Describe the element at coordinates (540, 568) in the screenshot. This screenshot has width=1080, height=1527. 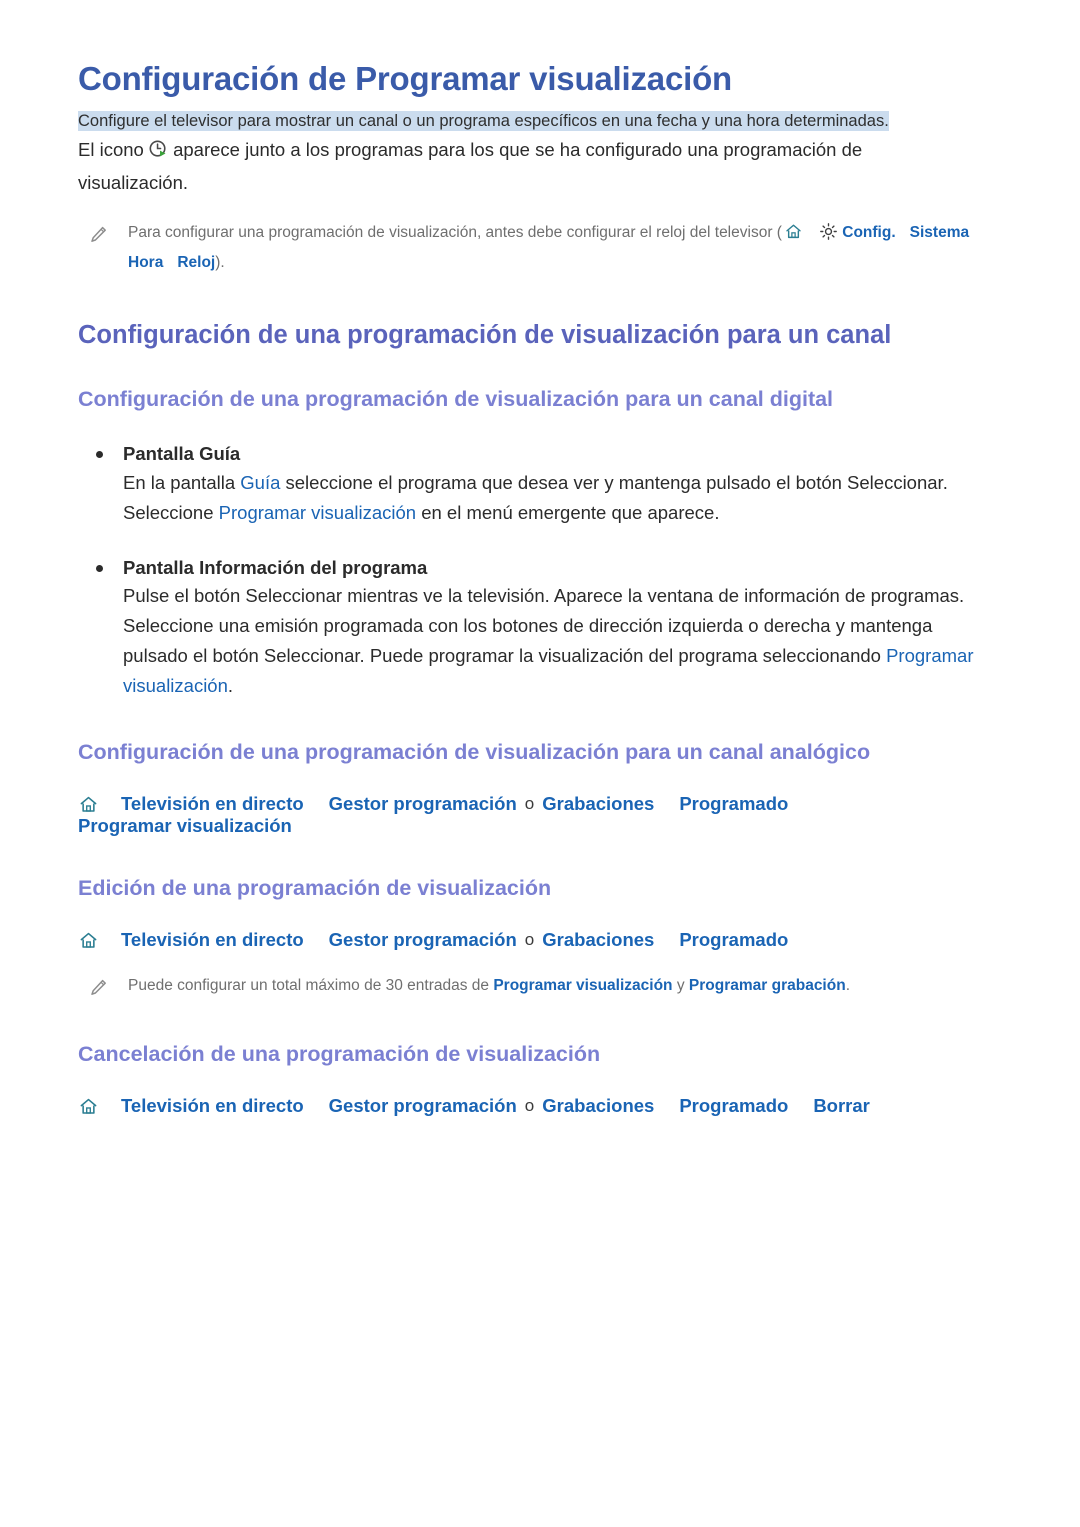
I see `list-item: Pantalla Información del programa` at that location.